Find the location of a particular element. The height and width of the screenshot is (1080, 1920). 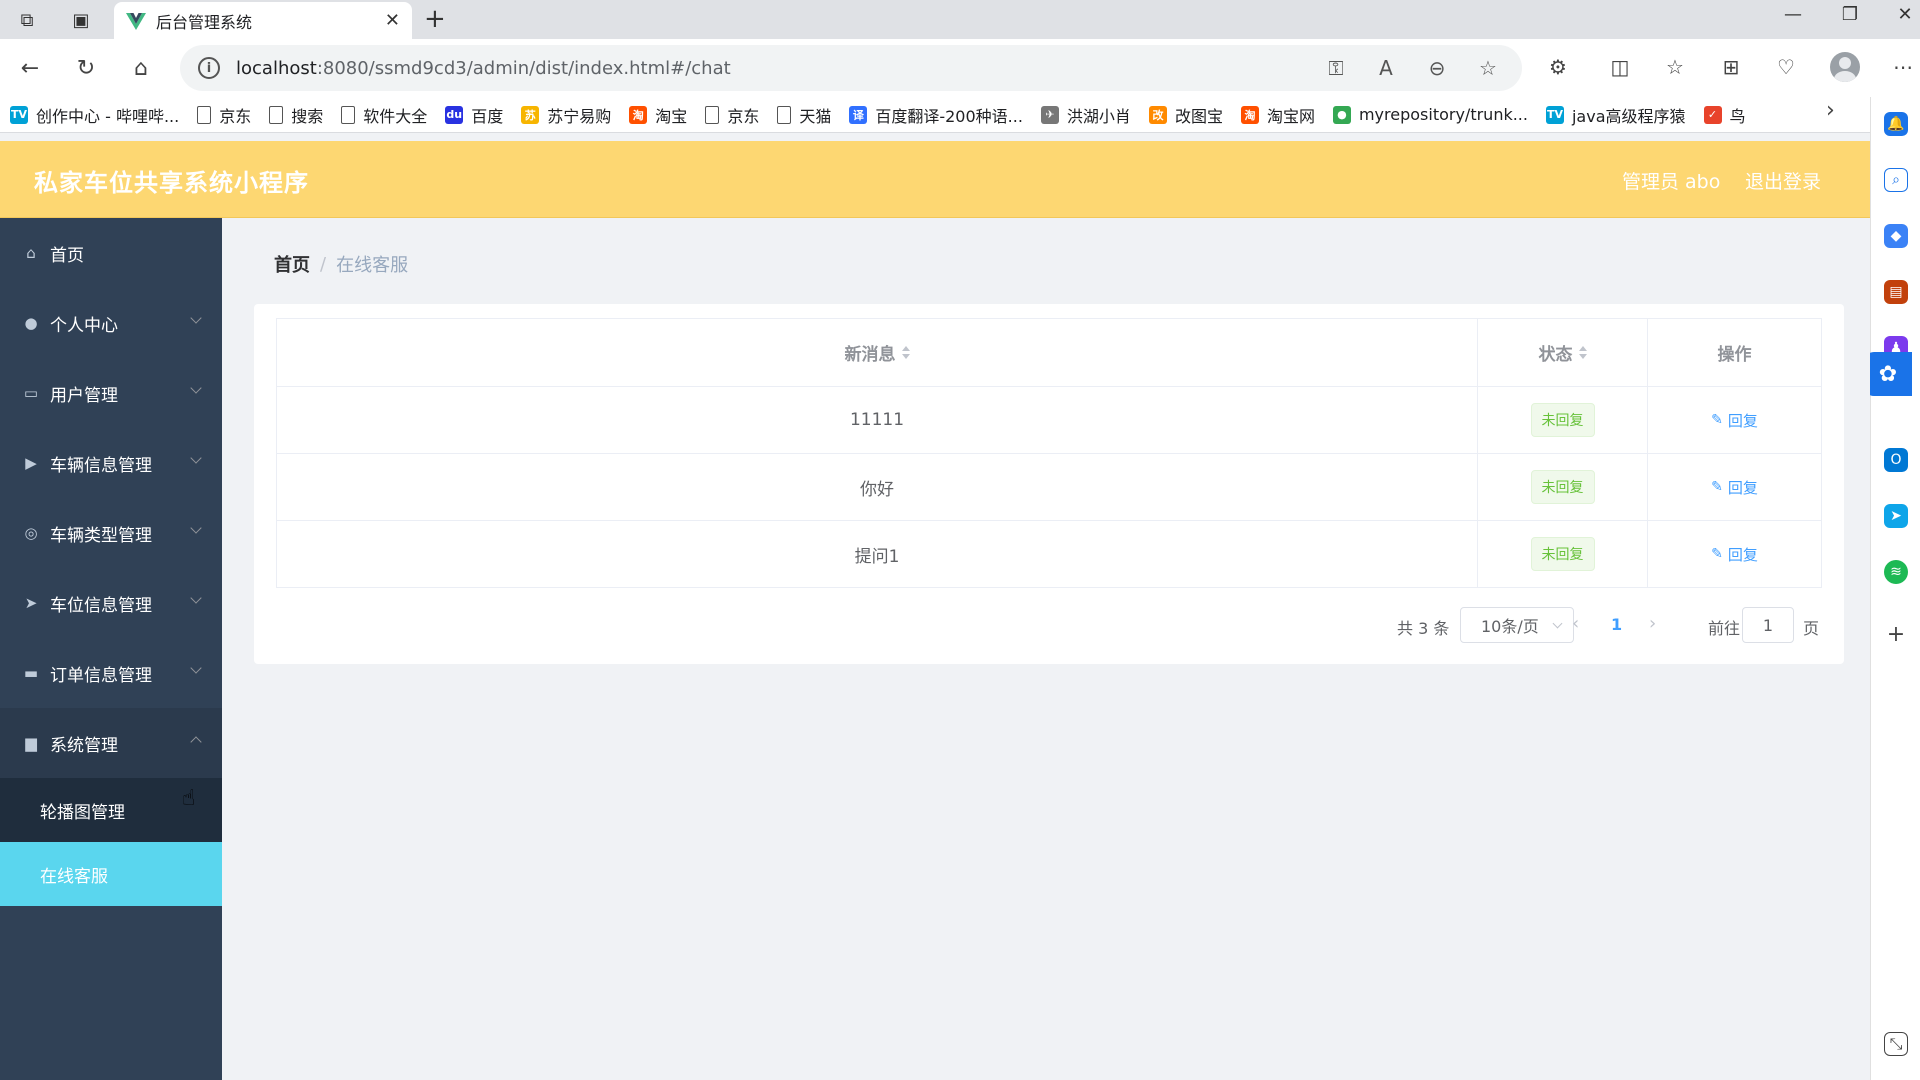

split-screen-icon: ◫ is located at coordinates (1620, 67).